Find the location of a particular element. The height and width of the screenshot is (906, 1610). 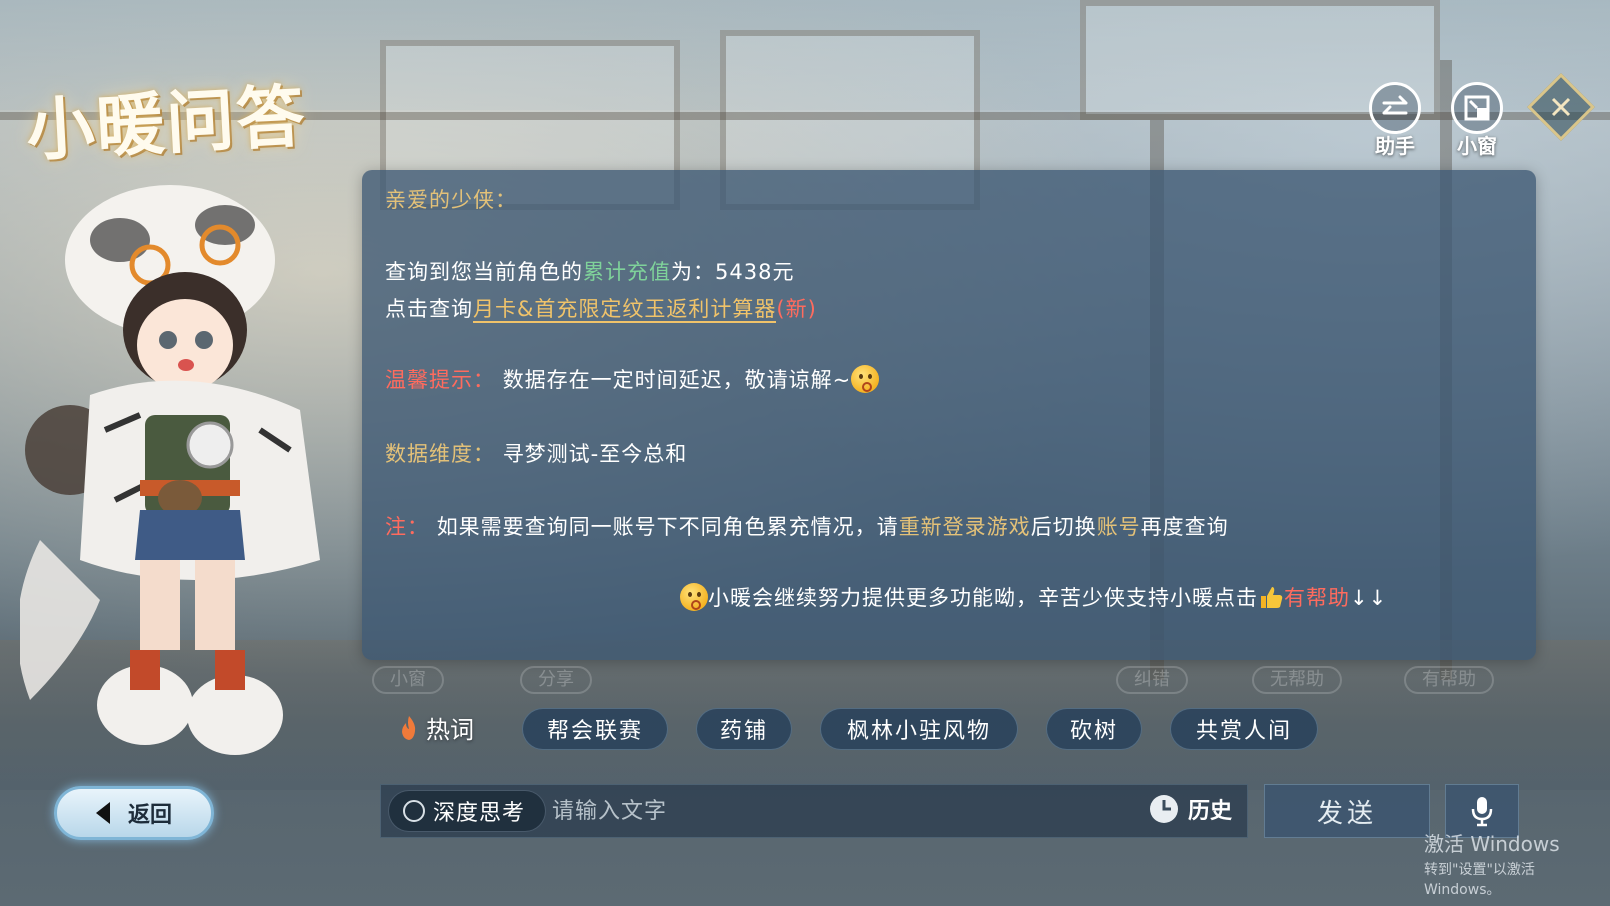

recharge-amount: 5438元 is located at coordinates (755, 272).